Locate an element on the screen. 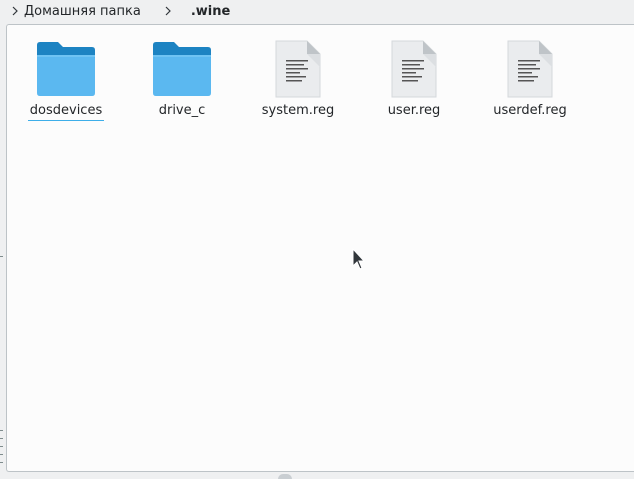  file-item-drive-c: drive_c is located at coordinates (182, 78).